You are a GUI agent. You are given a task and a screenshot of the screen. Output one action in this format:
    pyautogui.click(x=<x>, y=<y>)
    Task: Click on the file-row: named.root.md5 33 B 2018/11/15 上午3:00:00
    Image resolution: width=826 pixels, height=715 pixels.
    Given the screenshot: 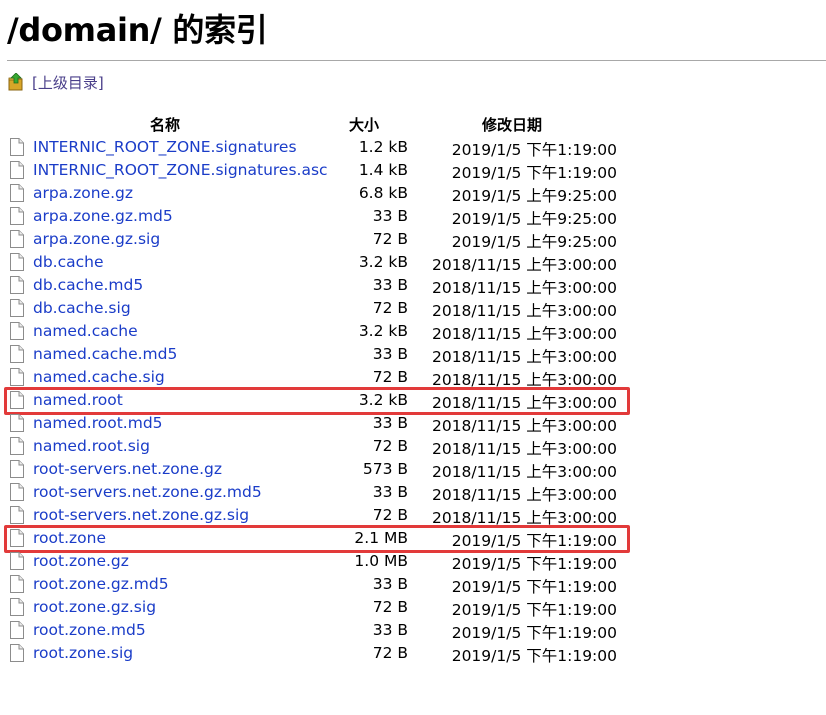 What is the action you would take?
    pyautogui.click(x=413, y=424)
    